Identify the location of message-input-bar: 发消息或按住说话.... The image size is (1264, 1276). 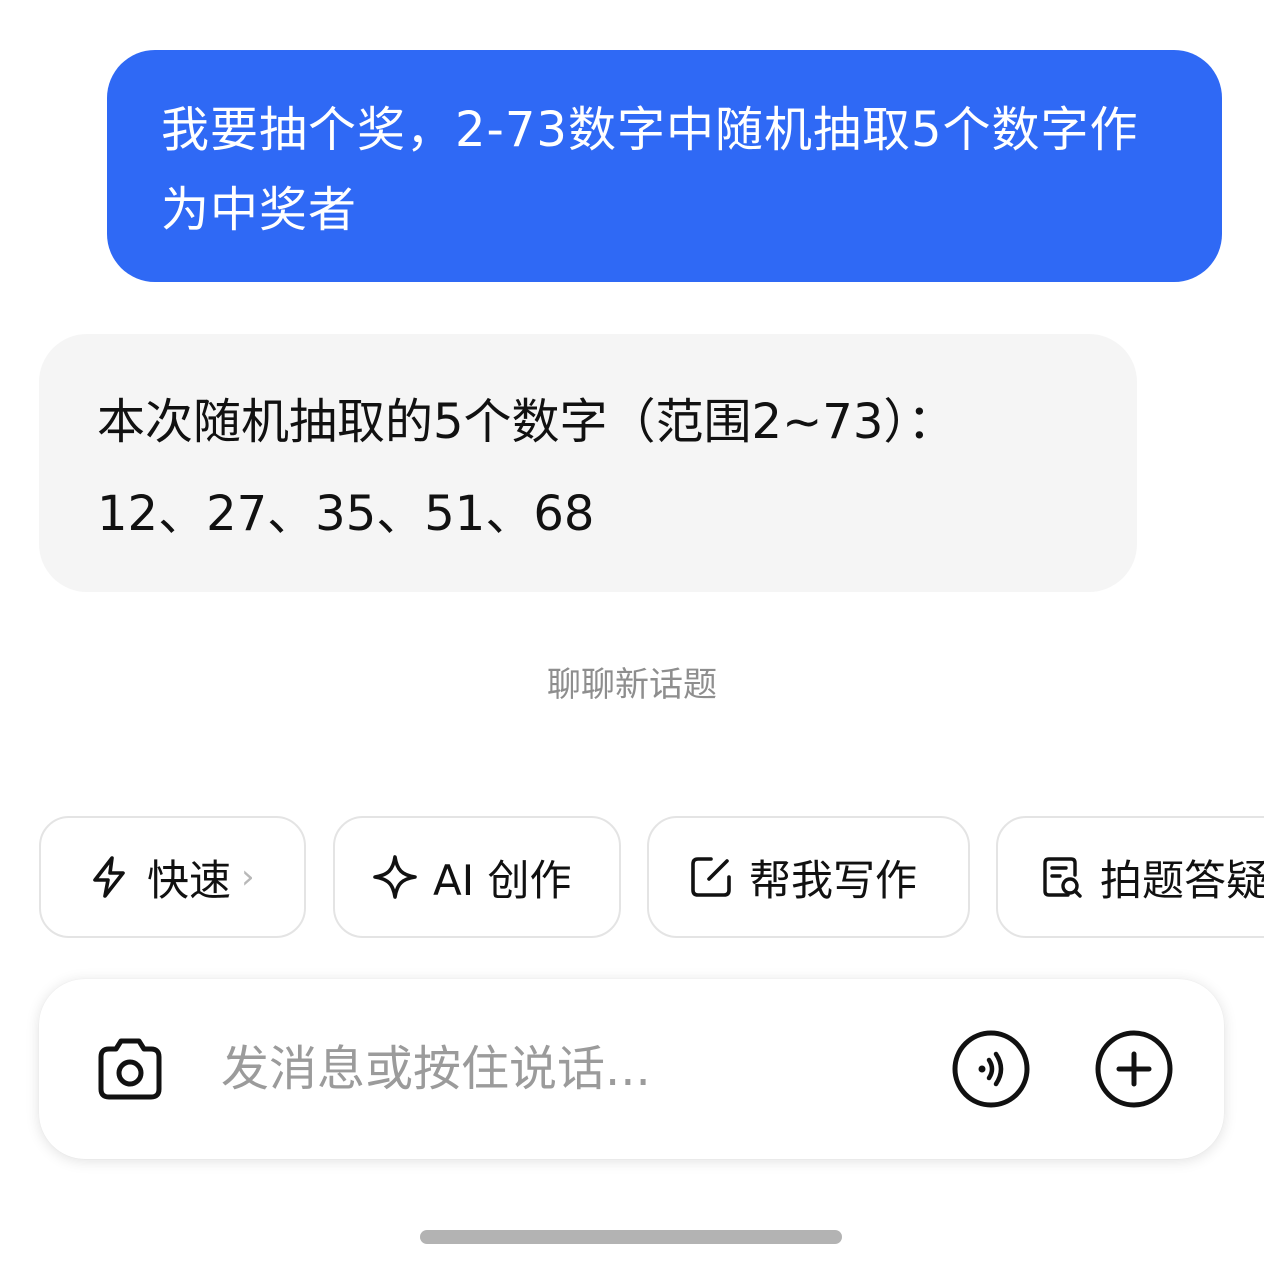
(631, 1069).